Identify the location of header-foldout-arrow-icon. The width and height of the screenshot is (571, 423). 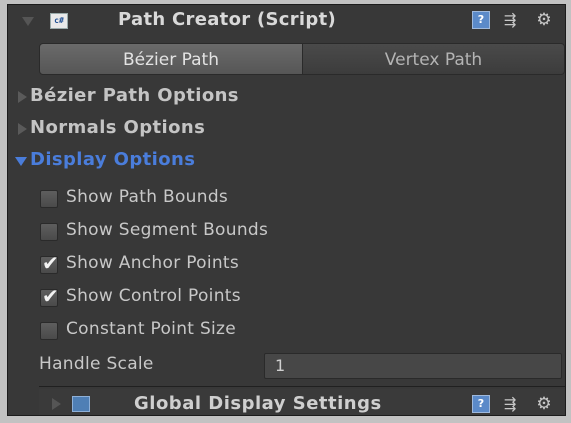
(28, 21).